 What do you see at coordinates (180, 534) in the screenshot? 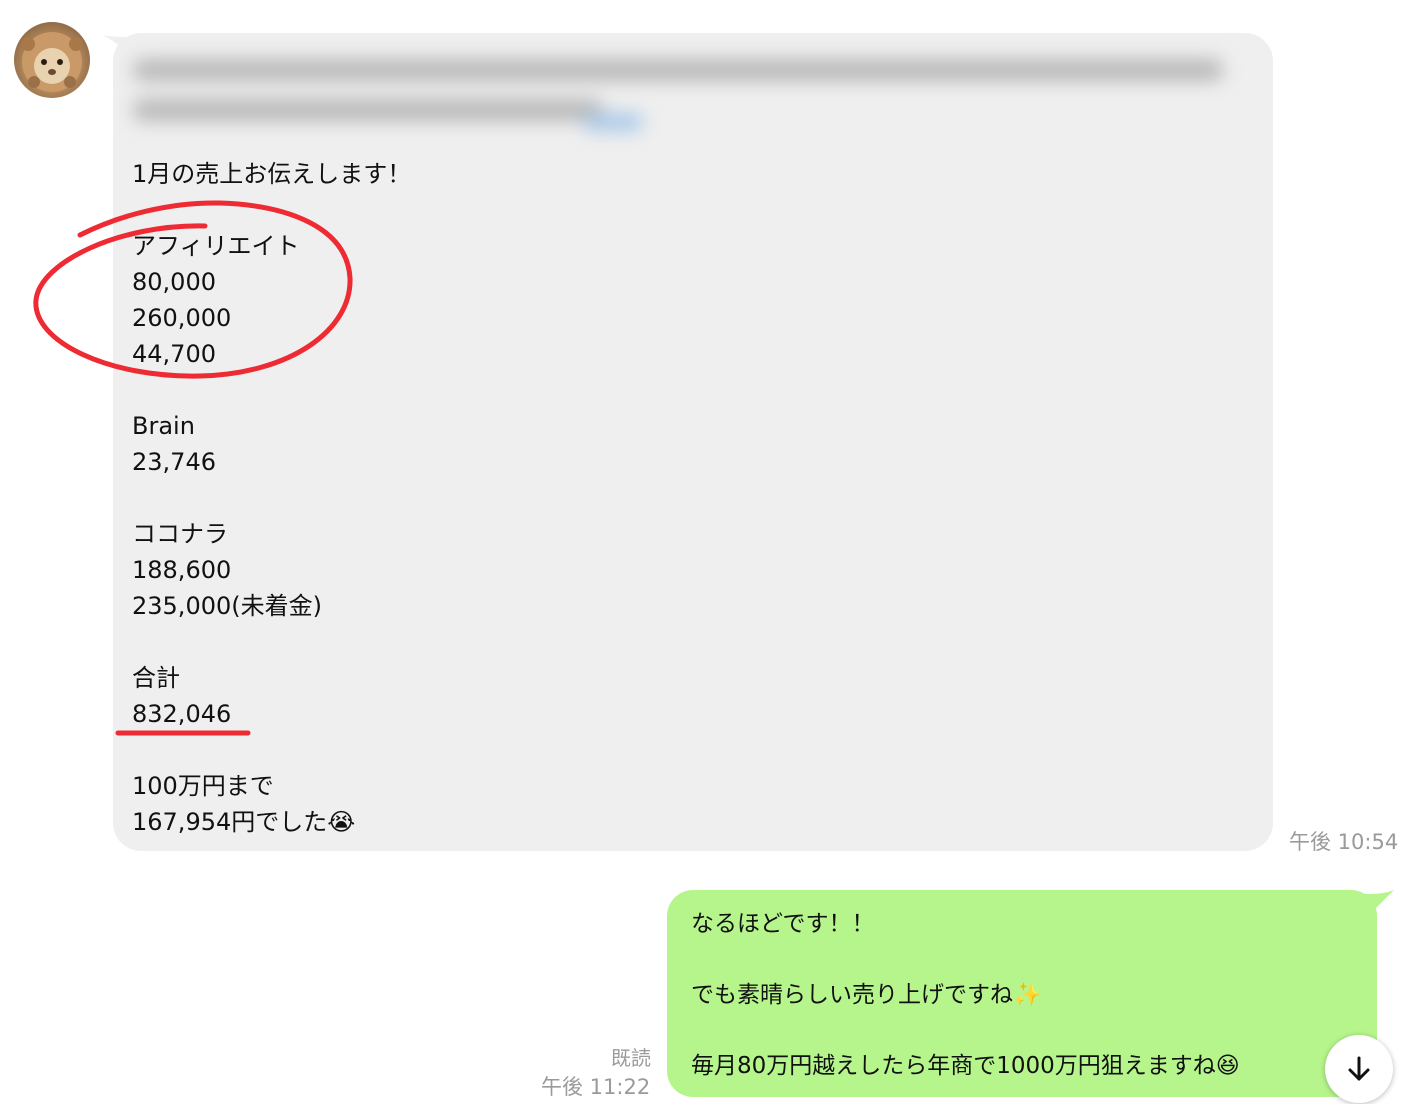
I see `coconala-label: ココナラ` at bounding box center [180, 534].